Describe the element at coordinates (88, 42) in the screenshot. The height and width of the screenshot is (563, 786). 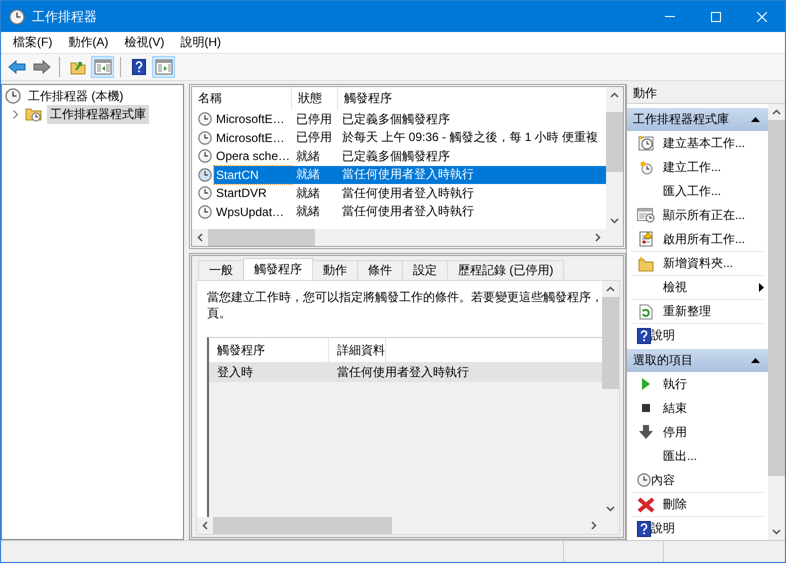
I see `menu-item: 動作(A)` at that location.